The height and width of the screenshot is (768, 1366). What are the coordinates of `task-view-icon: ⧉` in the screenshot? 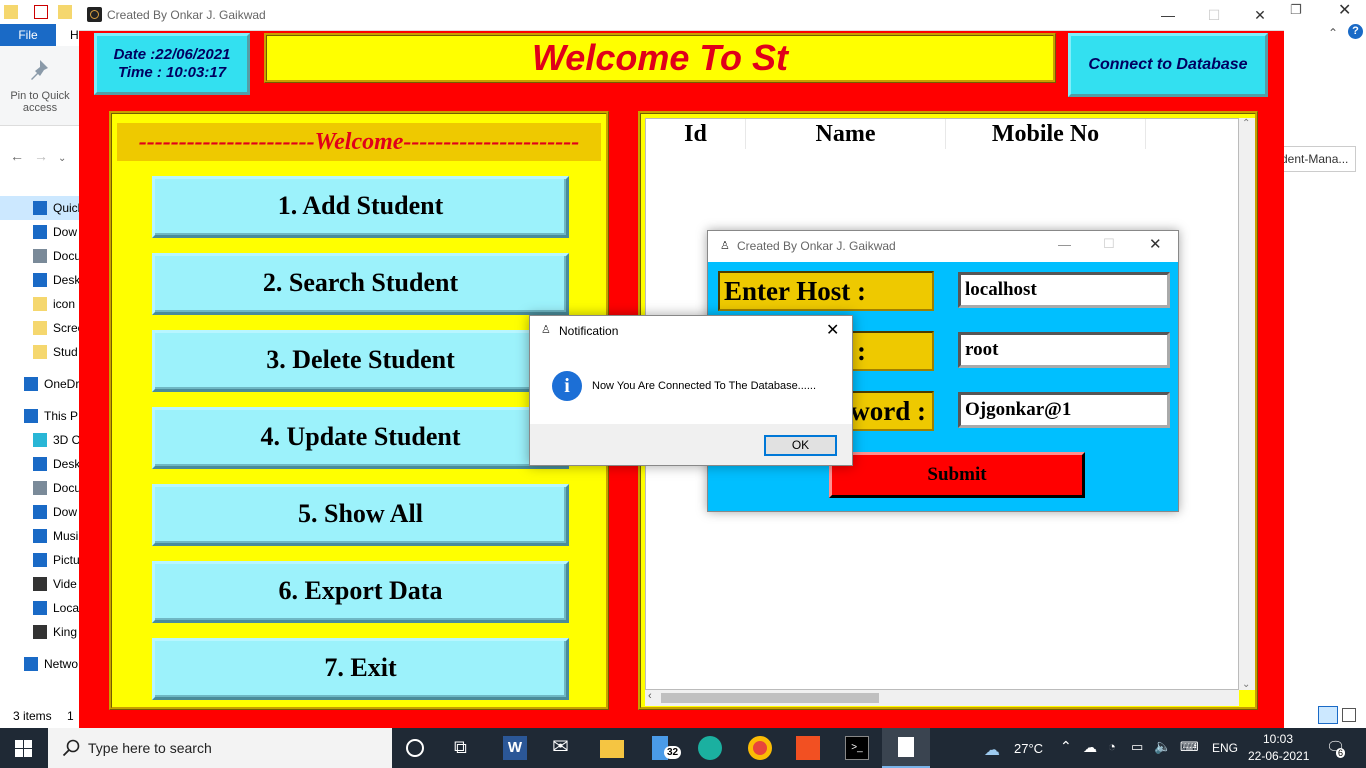 It's located at (466, 749).